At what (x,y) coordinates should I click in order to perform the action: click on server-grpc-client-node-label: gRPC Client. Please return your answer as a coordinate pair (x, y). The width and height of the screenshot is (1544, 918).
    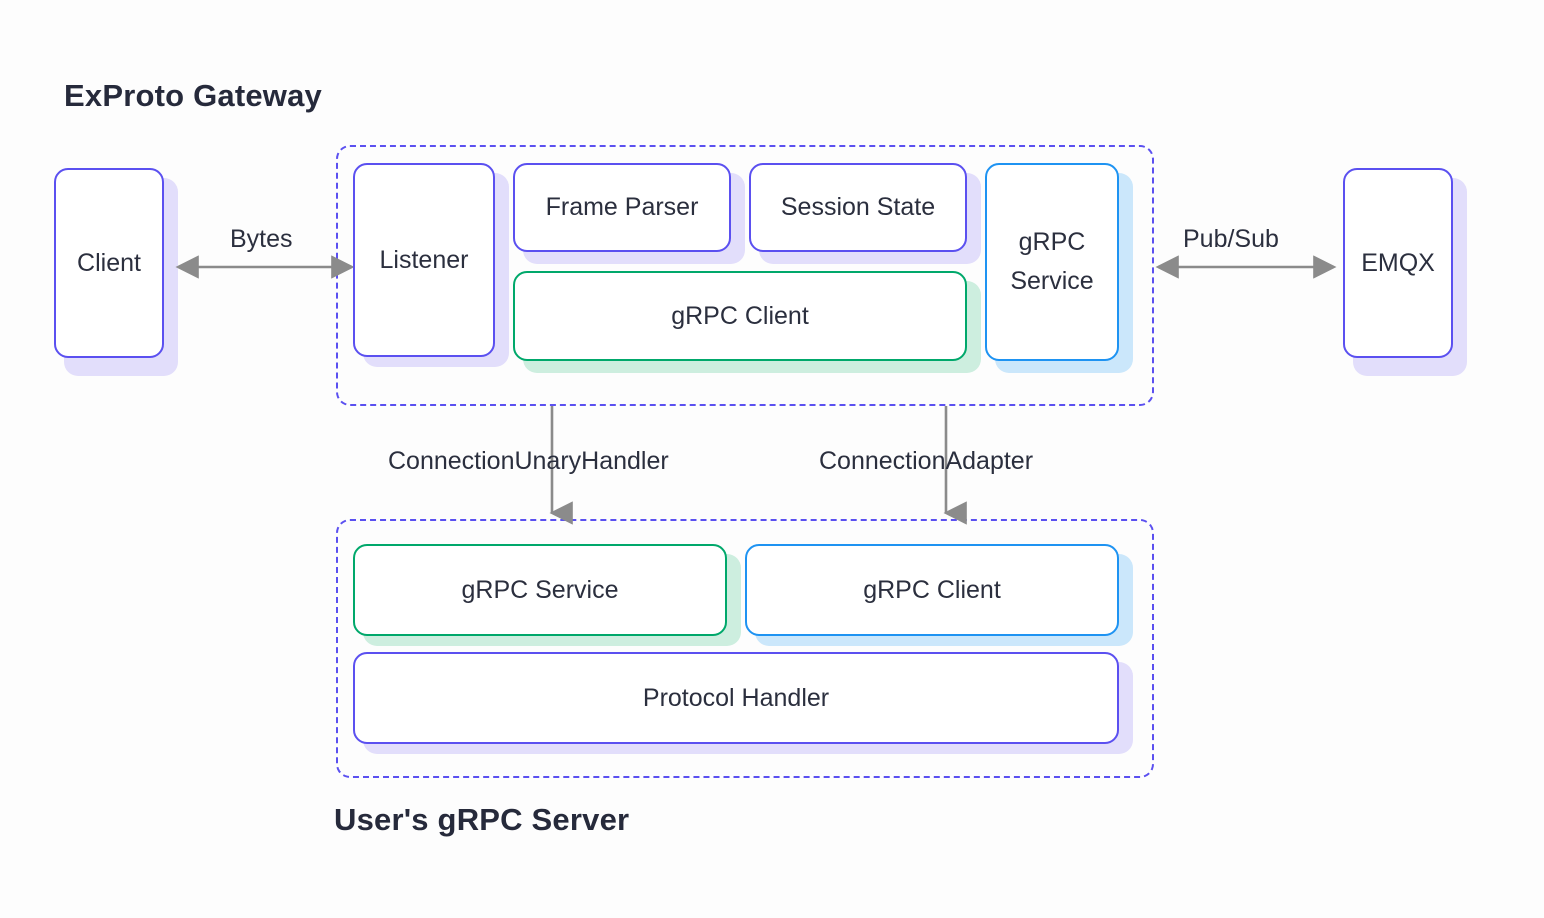
    Looking at the image, I should click on (932, 589).